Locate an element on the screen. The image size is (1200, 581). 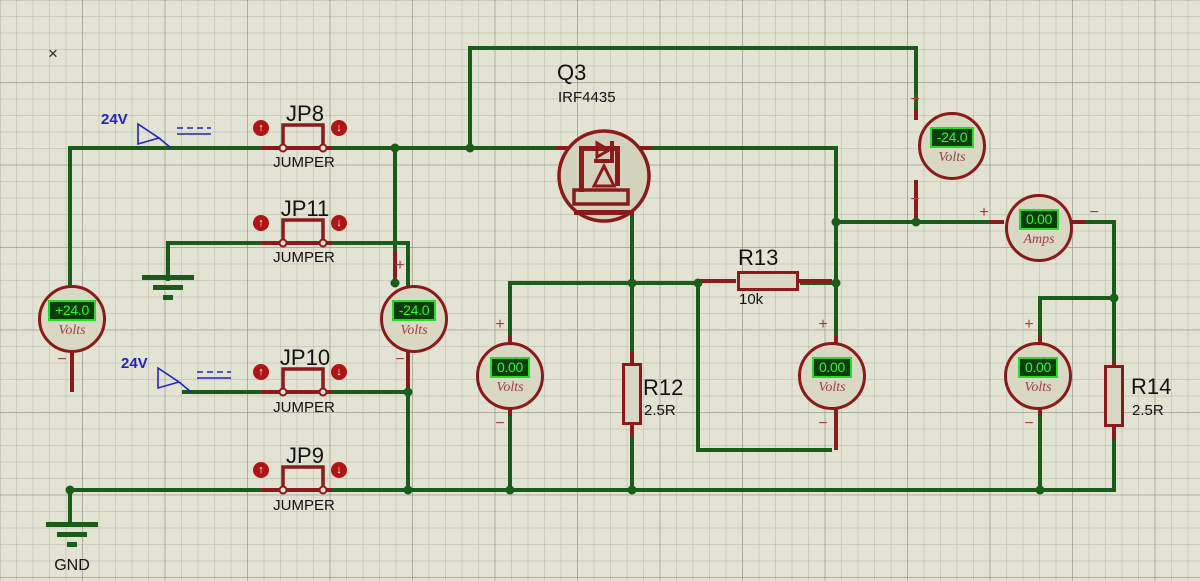
wire-vcc-down-to-v1 is located at coordinates (70, 220).